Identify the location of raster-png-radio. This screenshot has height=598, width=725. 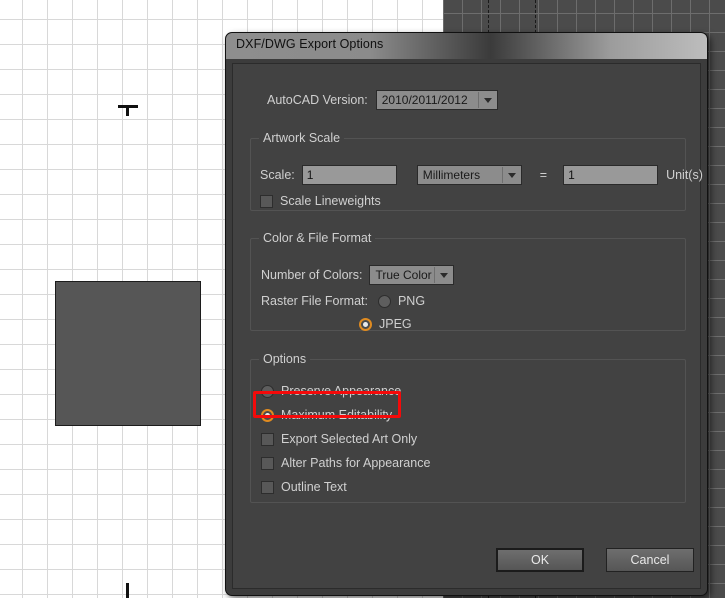
(384, 301).